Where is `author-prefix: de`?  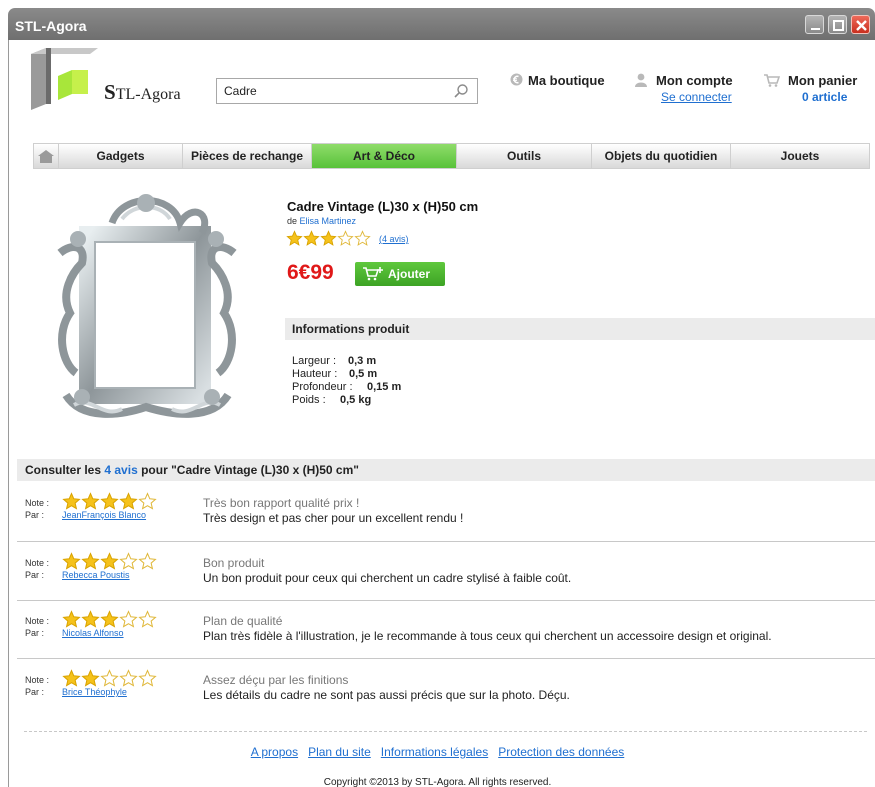
author-prefix: de is located at coordinates (292, 221).